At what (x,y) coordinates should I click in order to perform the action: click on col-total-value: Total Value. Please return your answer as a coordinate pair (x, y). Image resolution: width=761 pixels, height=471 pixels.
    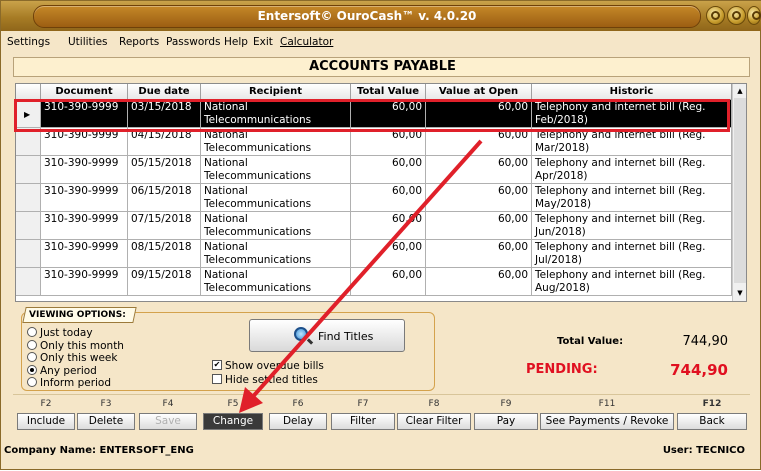
    Looking at the image, I should click on (388, 92).